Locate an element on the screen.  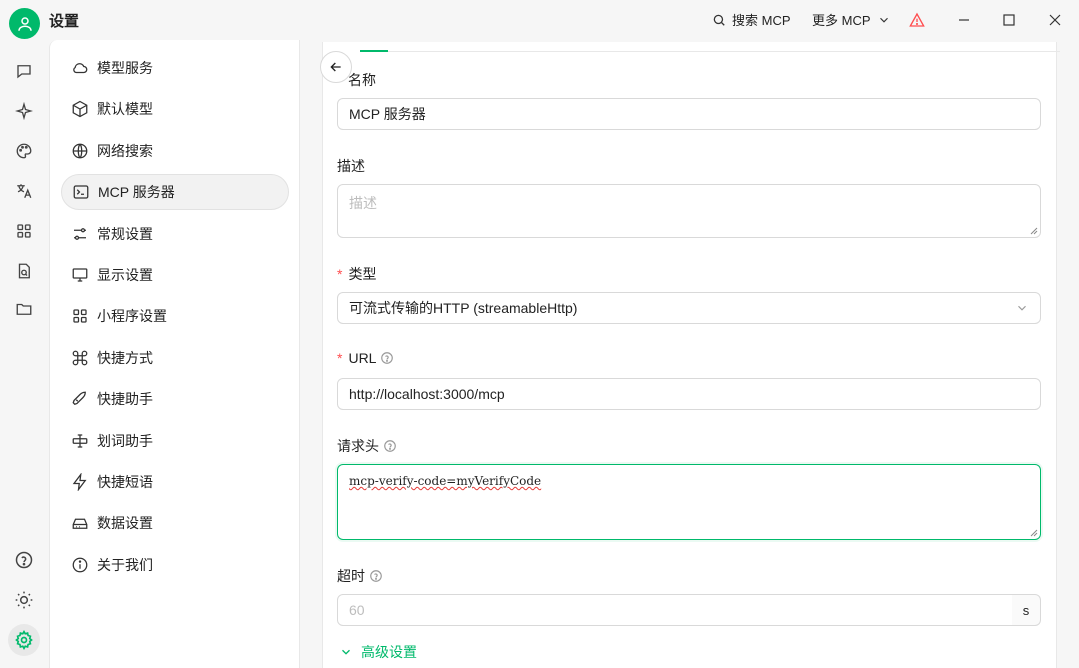
nav-item-miniapp-settings: 小程序设置 is located at coordinates (175, 316).